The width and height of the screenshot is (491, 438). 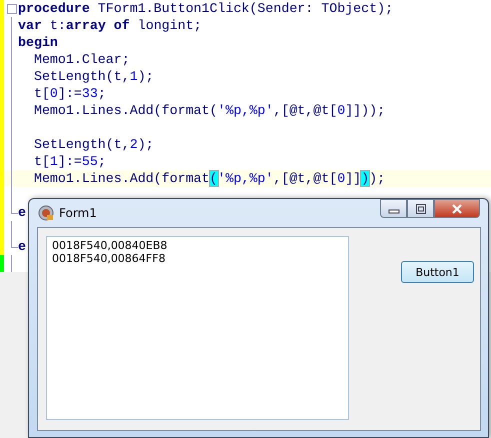 What do you see at coordinates (86, 25) in the screenshot?
I see `code-keyword: array` at bounding box center [86, 25].